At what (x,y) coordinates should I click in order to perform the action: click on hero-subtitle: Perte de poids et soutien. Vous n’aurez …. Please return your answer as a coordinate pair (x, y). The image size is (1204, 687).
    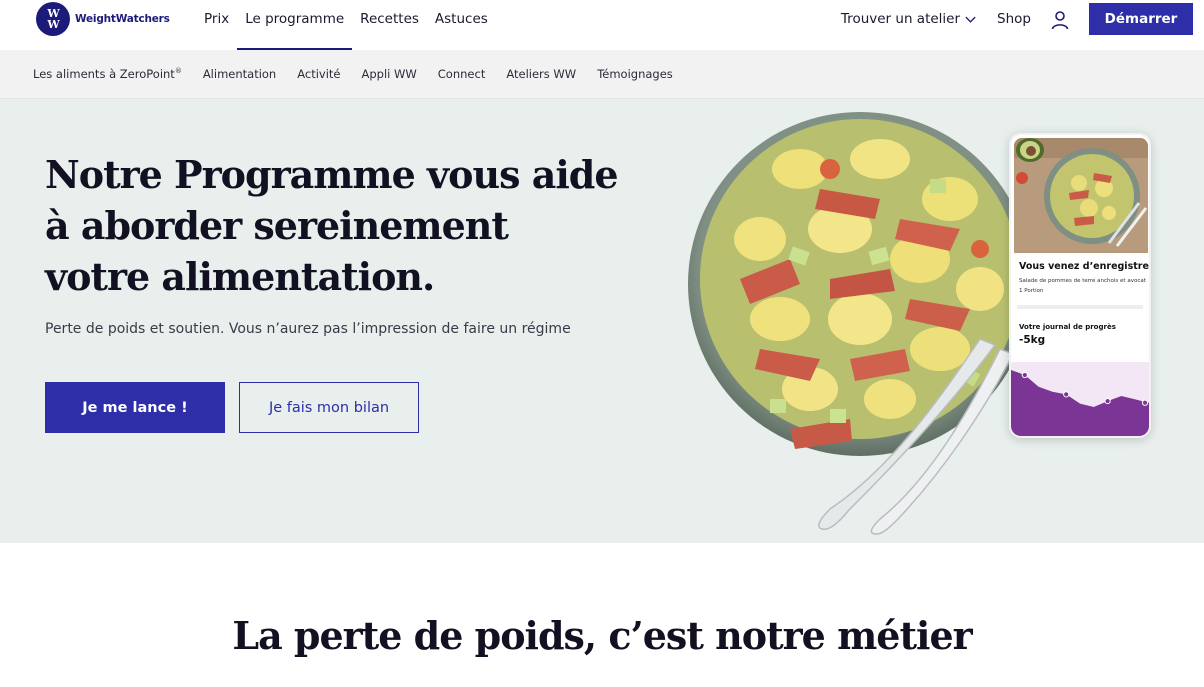
    Looking at the image, I should click on (308, 329).